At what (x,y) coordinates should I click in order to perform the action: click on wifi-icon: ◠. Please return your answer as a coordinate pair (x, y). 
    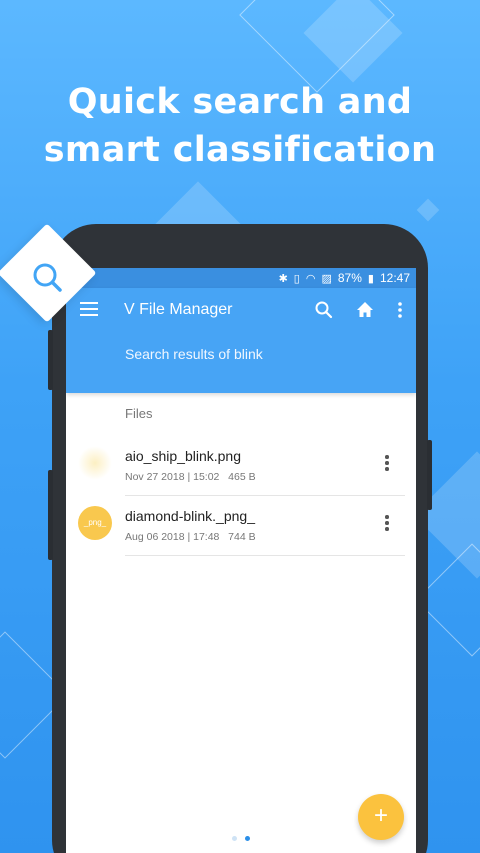
    Looking at the image, I should click on (310, 278).